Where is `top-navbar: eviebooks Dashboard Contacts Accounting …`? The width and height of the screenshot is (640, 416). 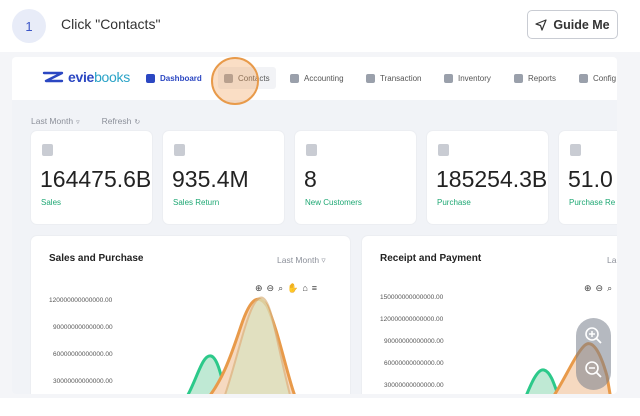 top-navbar: eviebooks Dashboard Contacts Accounting … is located at coordinates (314, 81).